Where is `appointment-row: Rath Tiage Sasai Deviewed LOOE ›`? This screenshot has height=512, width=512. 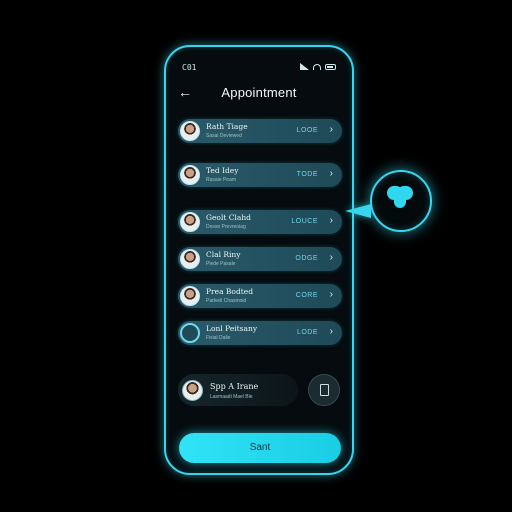 appointment-row: Rath Tiage Sasai Deviewed LOOE › is located at coordinates (260, 131).